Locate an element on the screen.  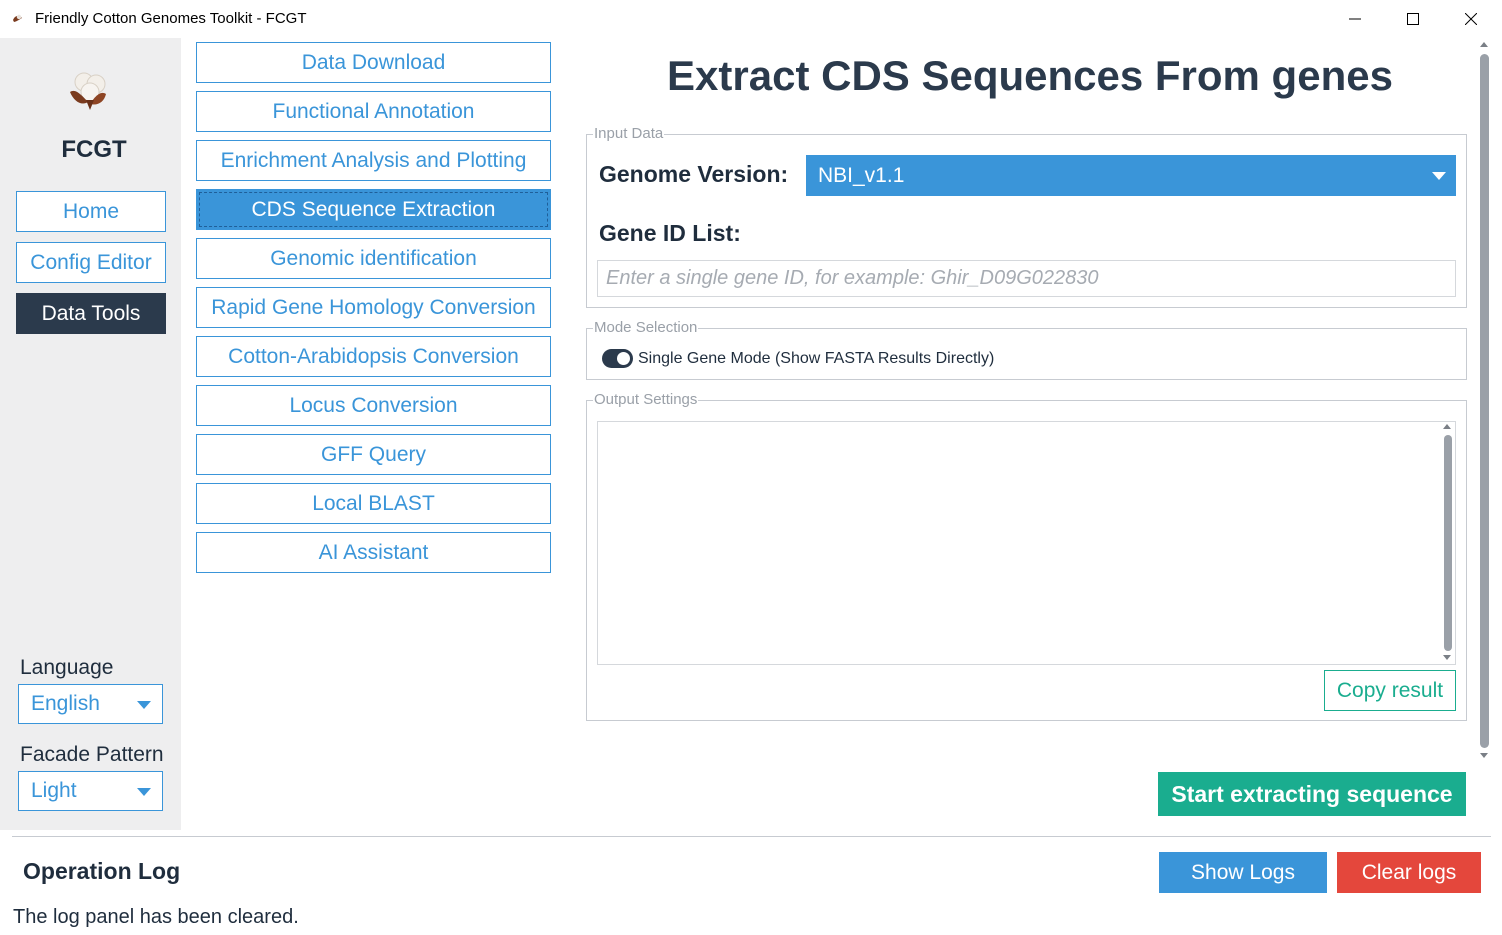
copy-result-button: Copy result is located at coordinates (1390, 690).